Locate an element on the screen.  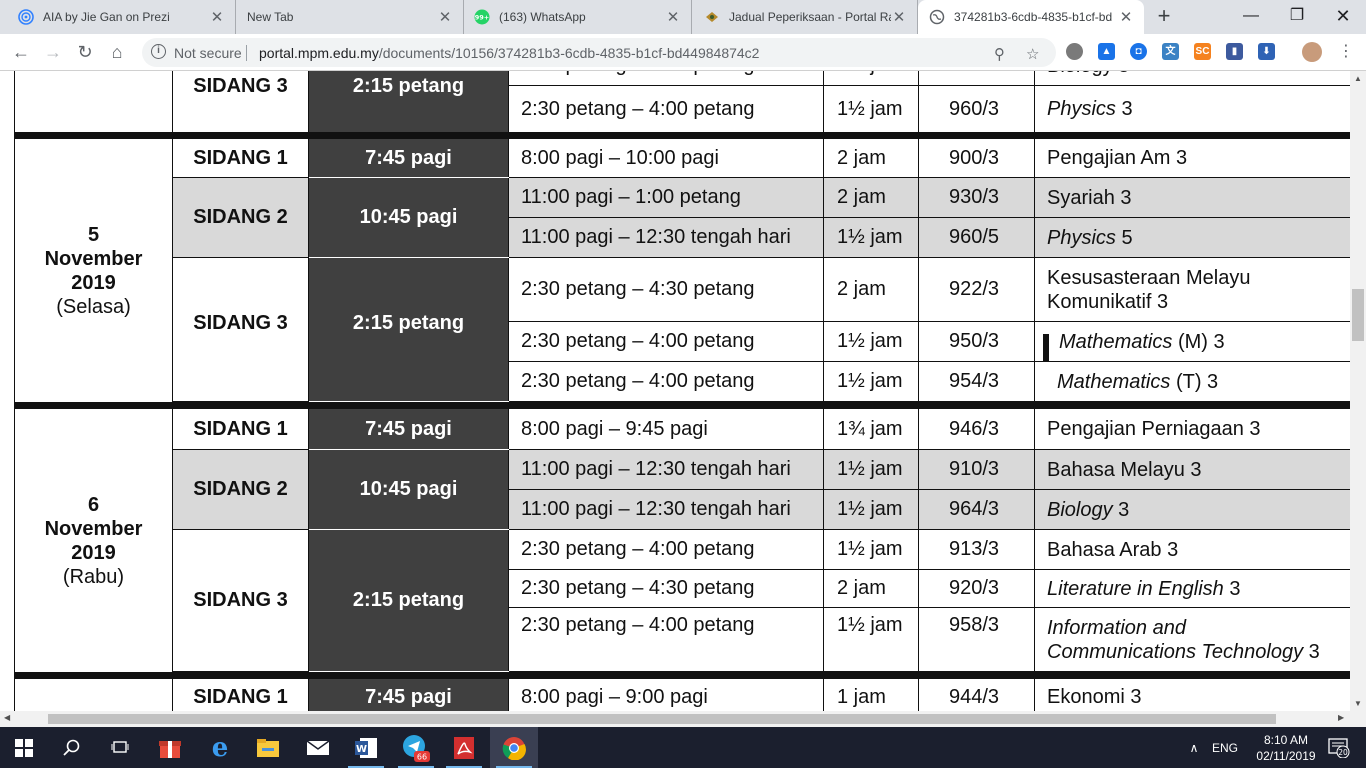
tab-title: (163) WhatsApp is located at coordinates (542, 17).